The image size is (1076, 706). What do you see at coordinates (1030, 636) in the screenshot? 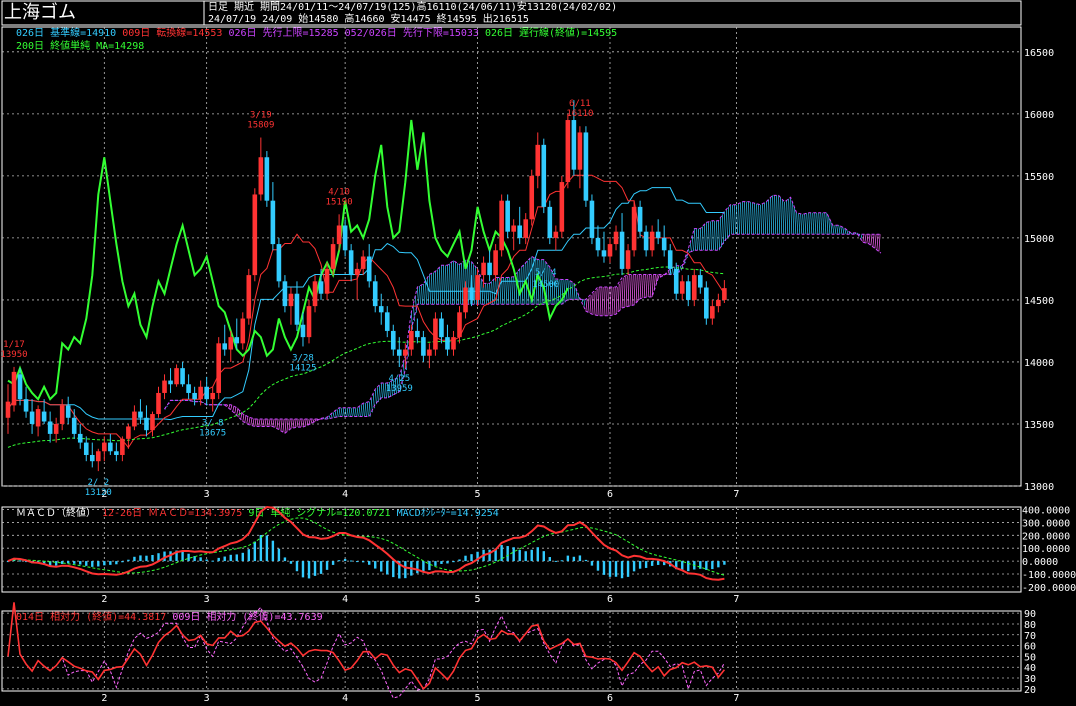
I see `rsi-tick-label: 70` at bounding box center [1030, 636].